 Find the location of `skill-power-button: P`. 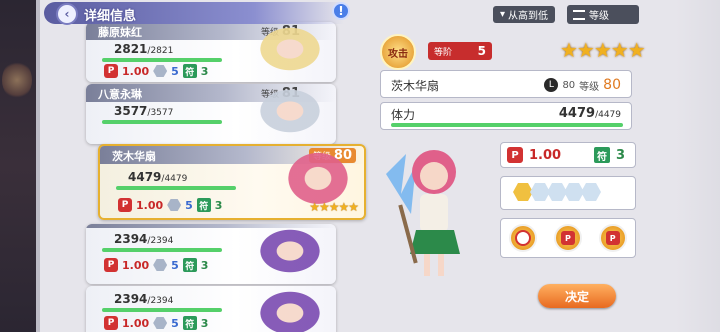

skill-power-button: P is located at coordinates (567, 238).